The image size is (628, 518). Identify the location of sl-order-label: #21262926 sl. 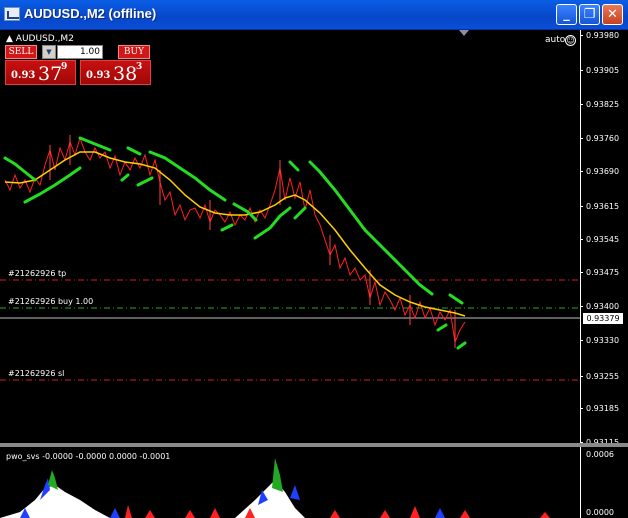
(36, 373).